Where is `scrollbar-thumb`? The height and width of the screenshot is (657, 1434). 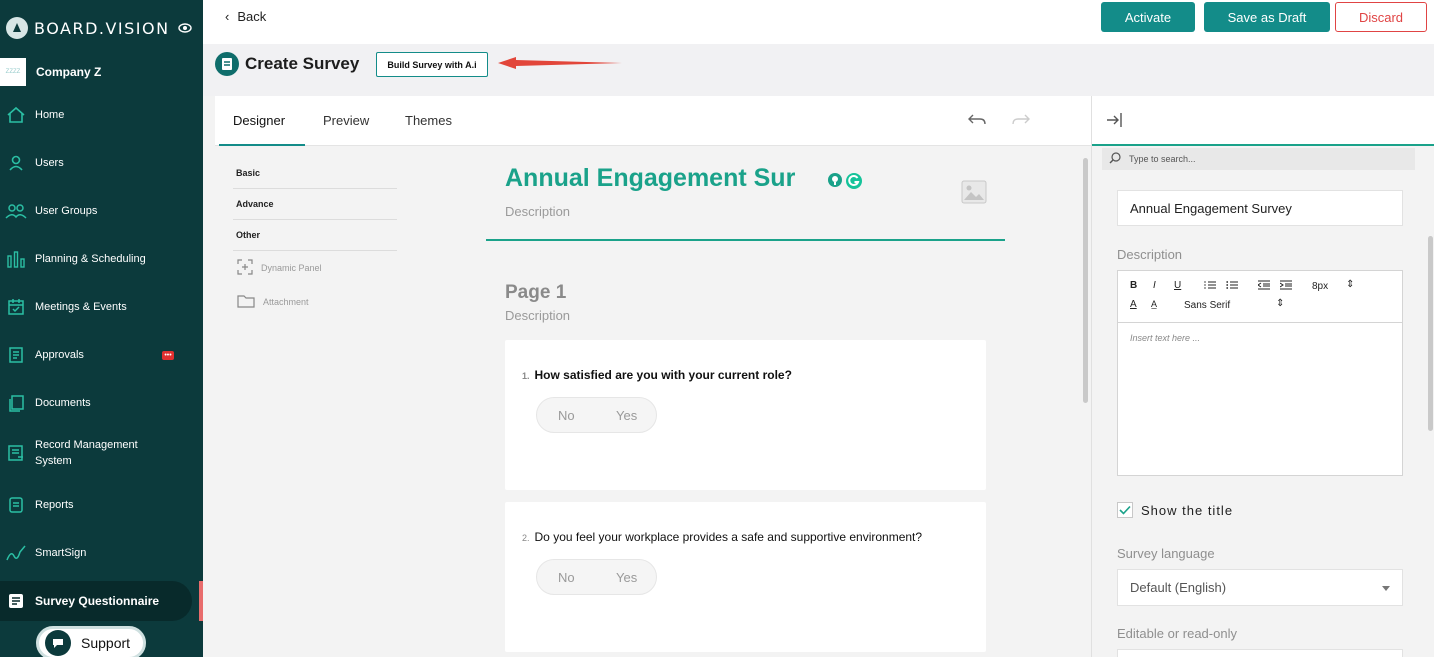
scrollbar-thumb is located at coordinates (1085, 280).